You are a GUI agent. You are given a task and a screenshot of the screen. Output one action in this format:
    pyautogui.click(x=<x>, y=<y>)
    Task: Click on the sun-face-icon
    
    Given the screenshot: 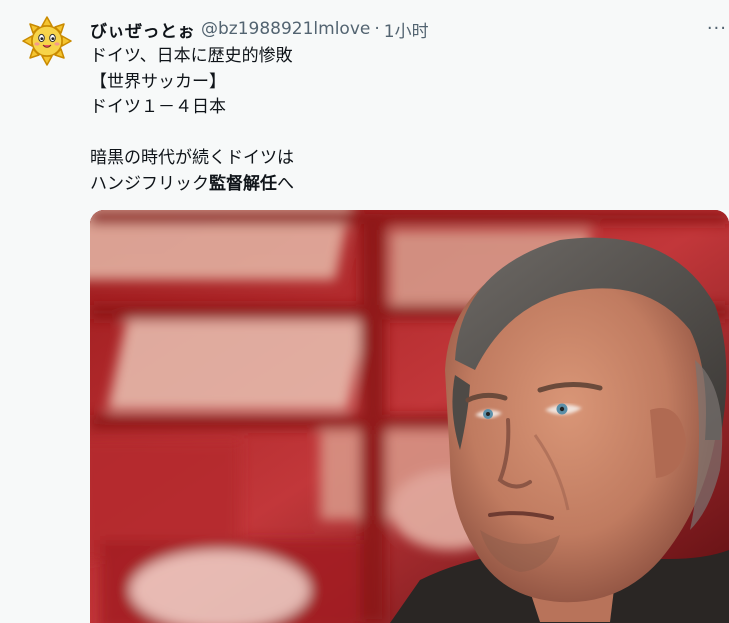 What is the action you would take?
    pyautogui.click(x=47, y=41)
    